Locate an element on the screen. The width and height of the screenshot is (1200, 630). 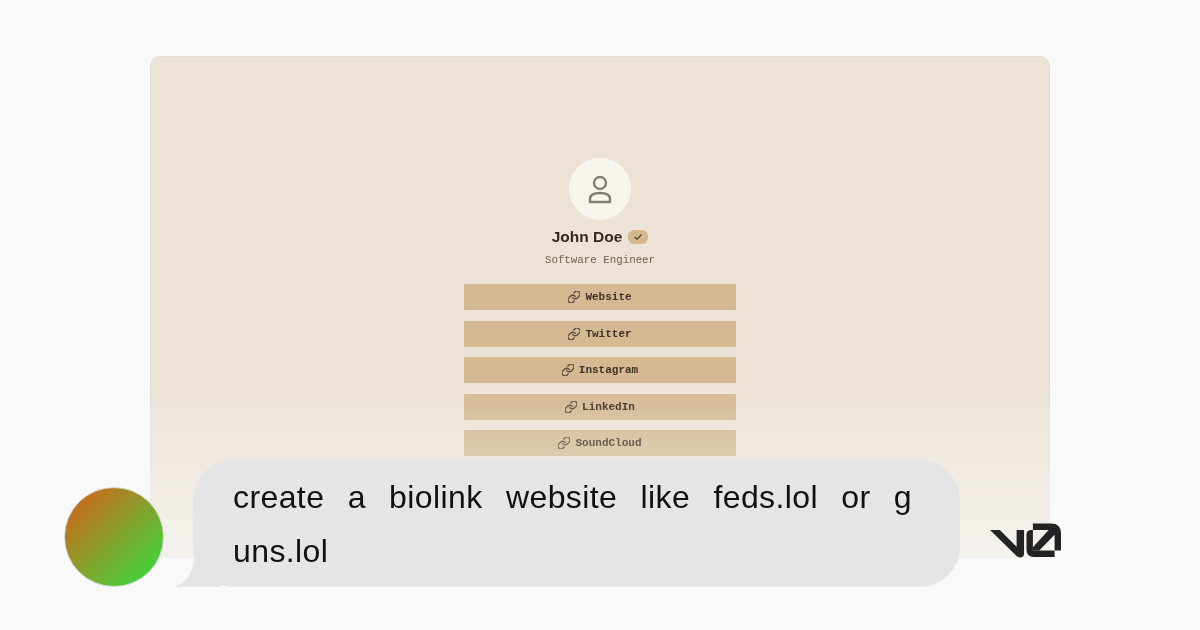
link-button: LinkedIn is located at coordinates (600, 406).